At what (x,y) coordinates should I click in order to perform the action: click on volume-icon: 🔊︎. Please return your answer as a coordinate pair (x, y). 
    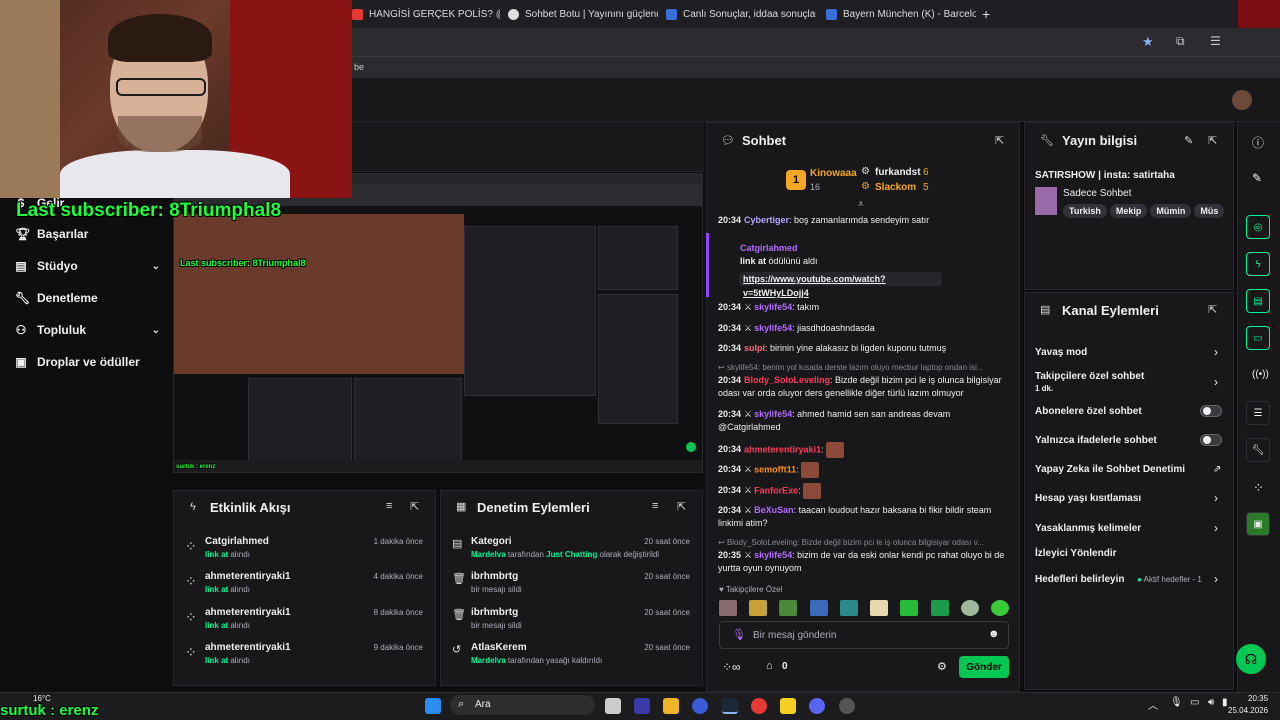
    Looking at the image, I should click on (1211, 702).